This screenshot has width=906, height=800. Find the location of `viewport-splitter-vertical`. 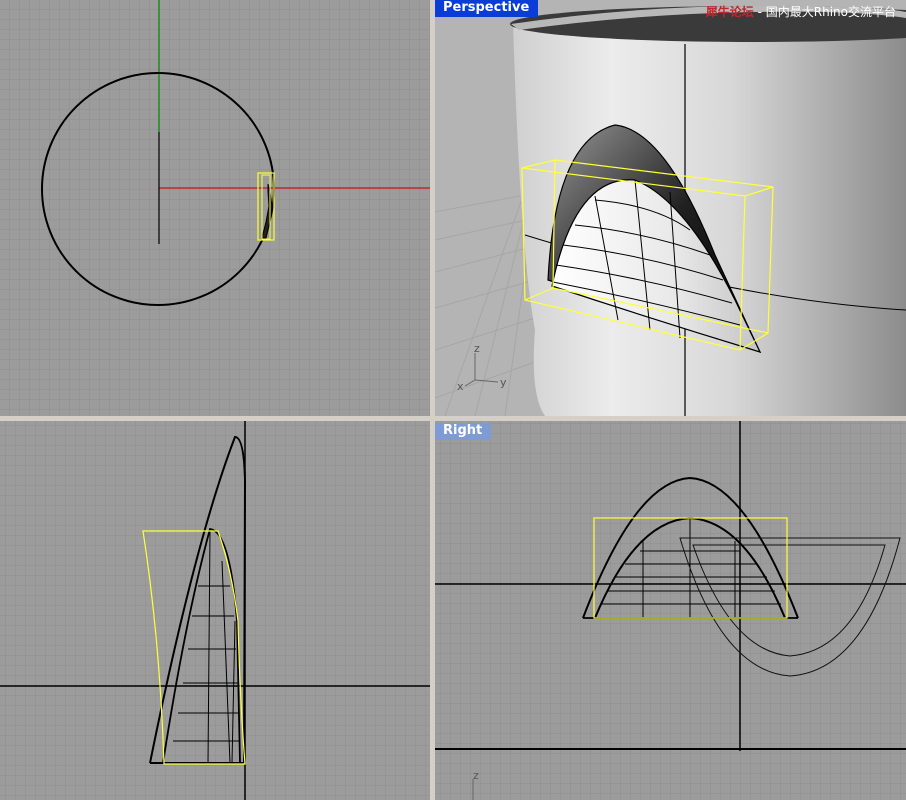

viewport-splitter-vertical is located at coordinates (432, 400).